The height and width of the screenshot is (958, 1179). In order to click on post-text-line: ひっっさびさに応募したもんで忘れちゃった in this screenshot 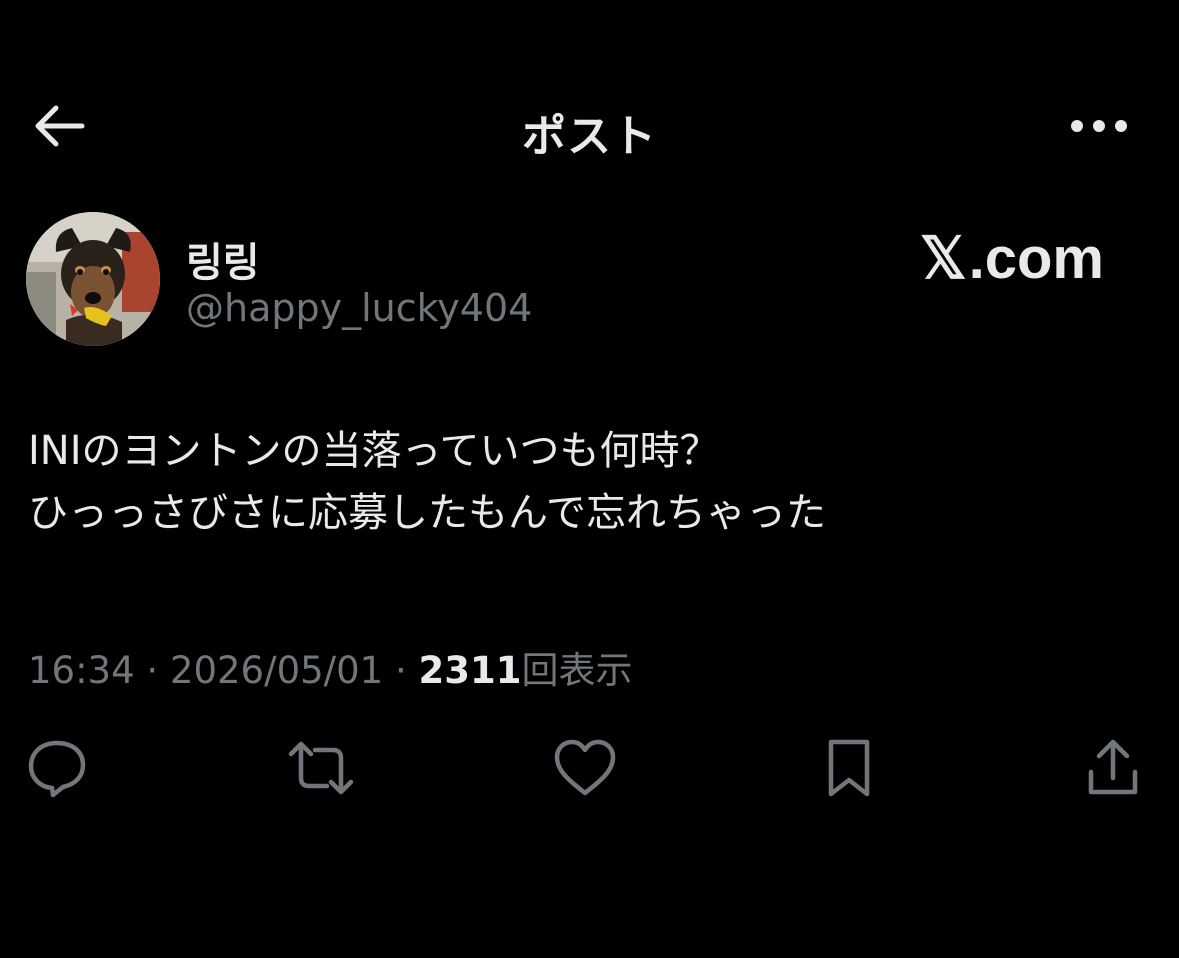, I will do `click(427, 513)`.